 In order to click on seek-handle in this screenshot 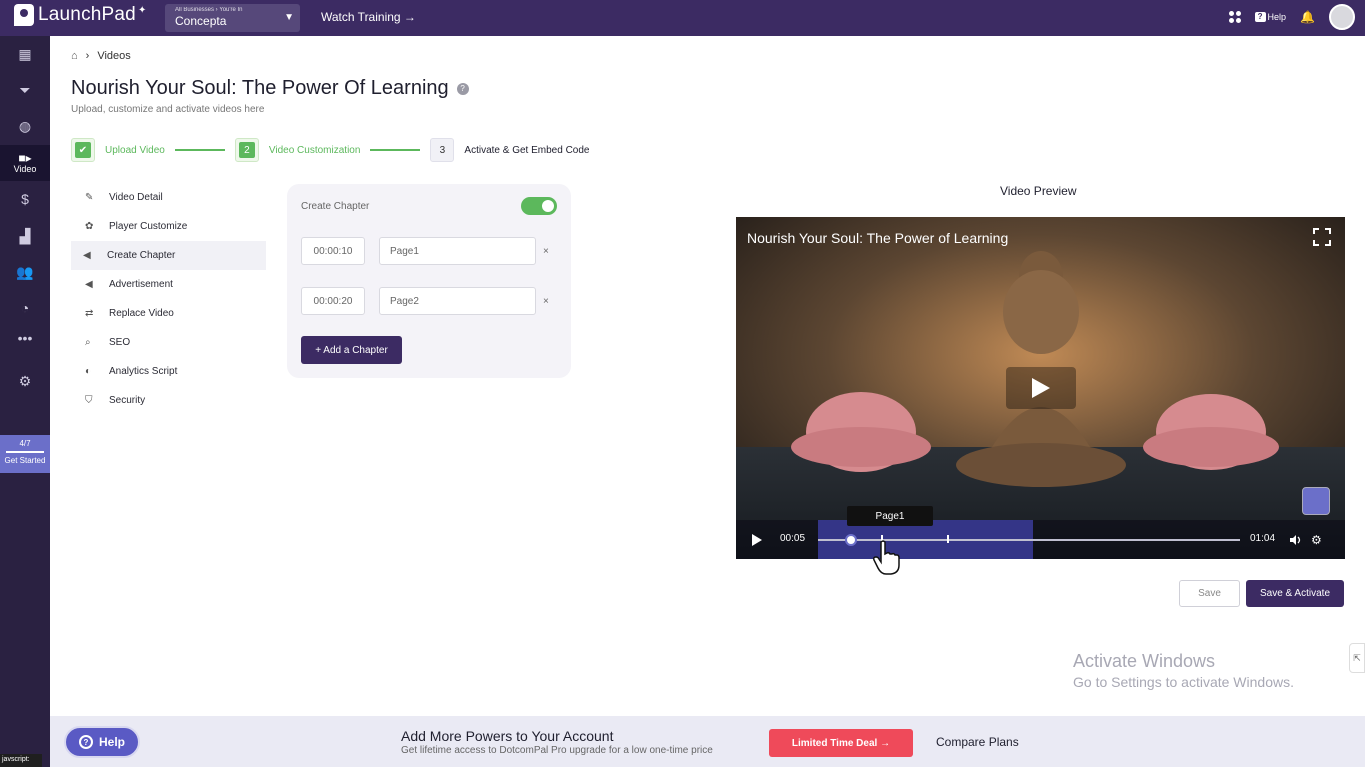, I will do `click(850, 540)`.